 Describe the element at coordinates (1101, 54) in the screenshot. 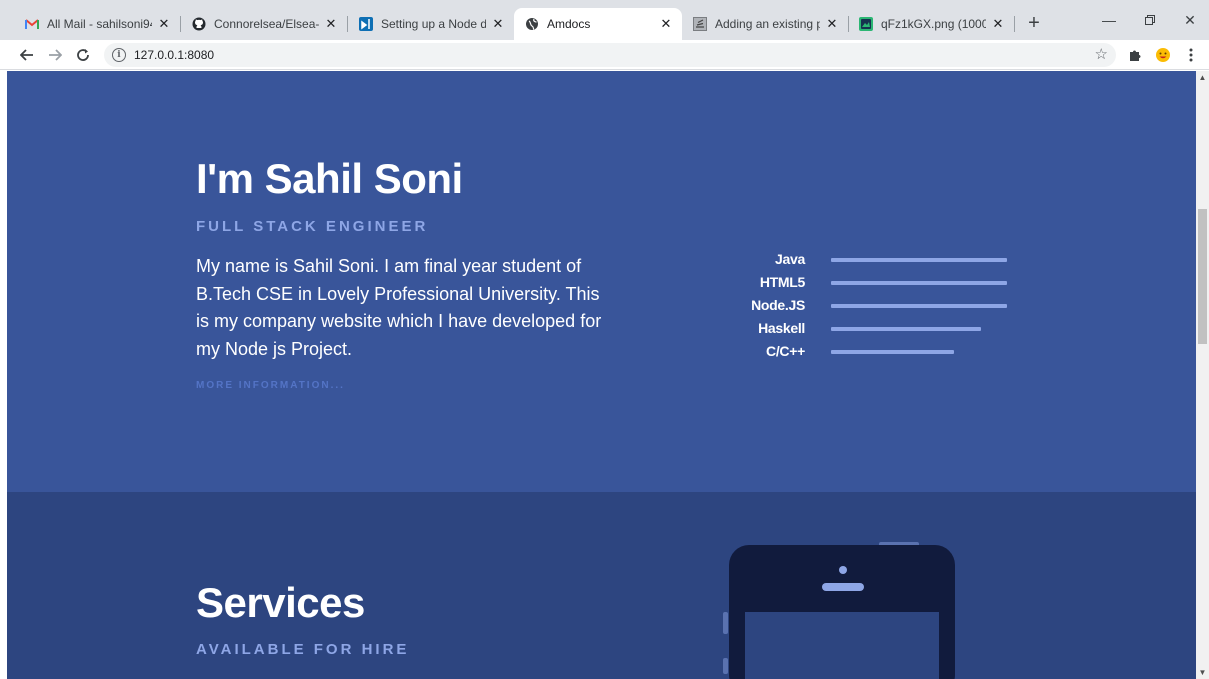

I see `bookmark-star-icon: ☆` at that location.